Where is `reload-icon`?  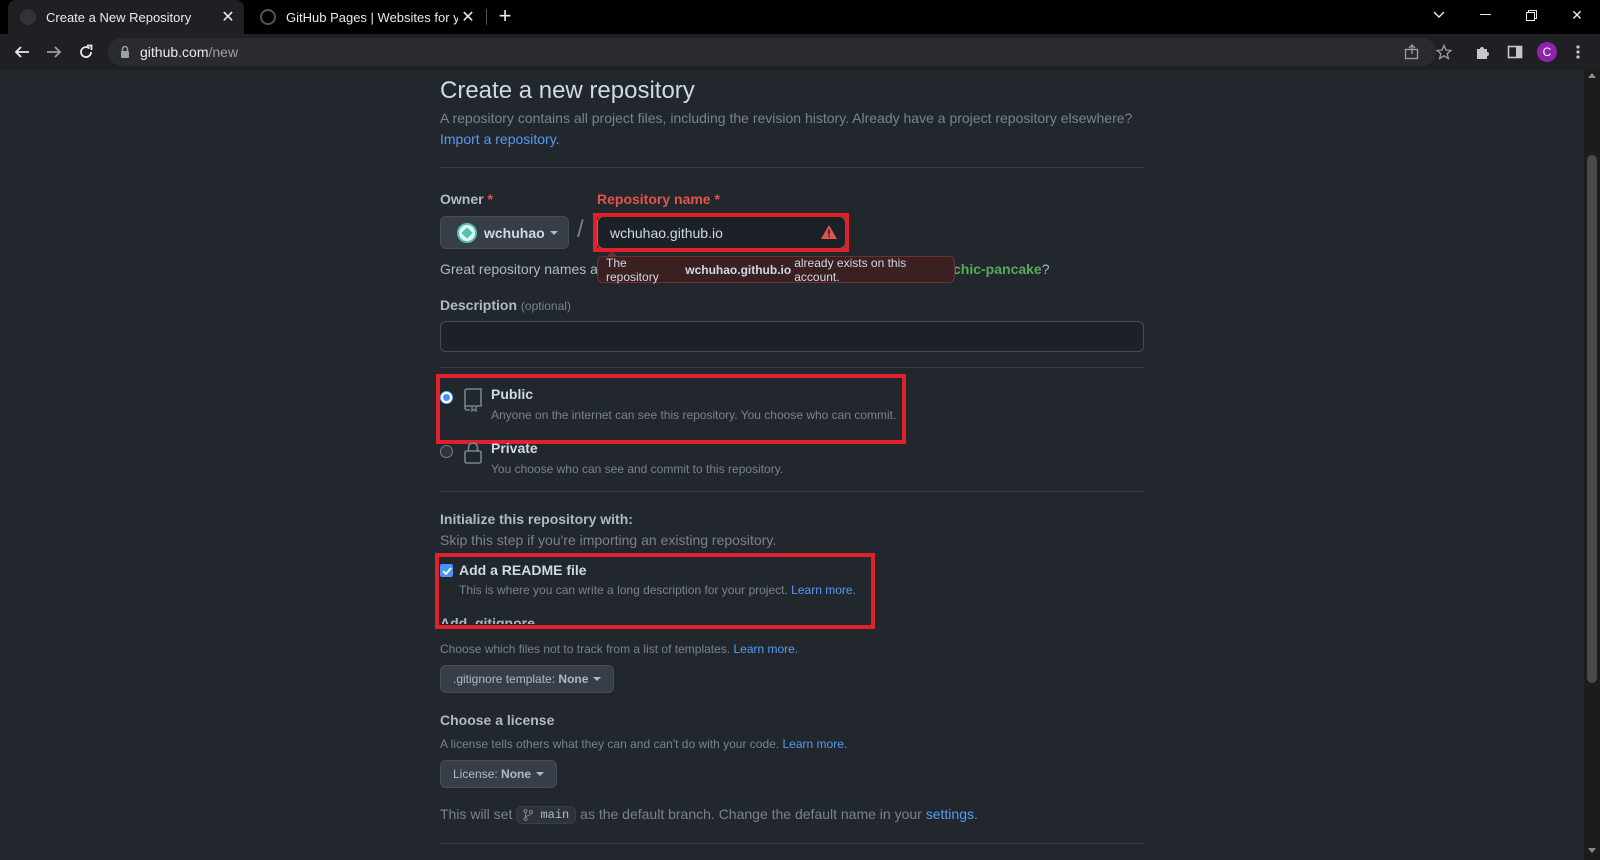
reload-icon is located at coordinates (86, 52).